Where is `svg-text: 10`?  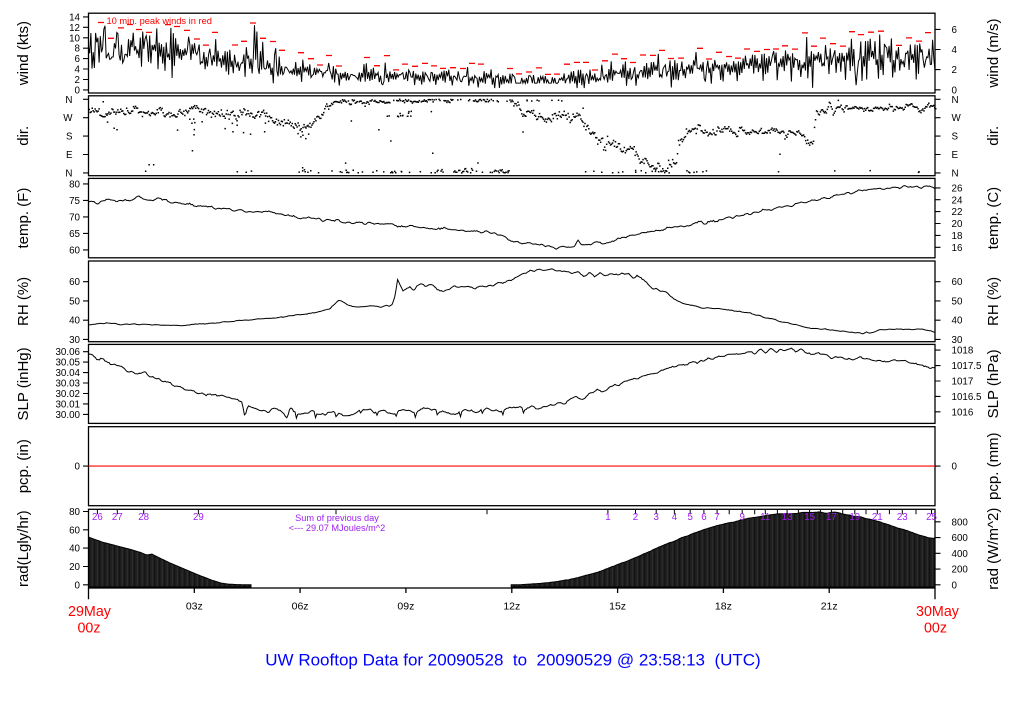 svg-text: 10 is located at coordinates (74, 38).